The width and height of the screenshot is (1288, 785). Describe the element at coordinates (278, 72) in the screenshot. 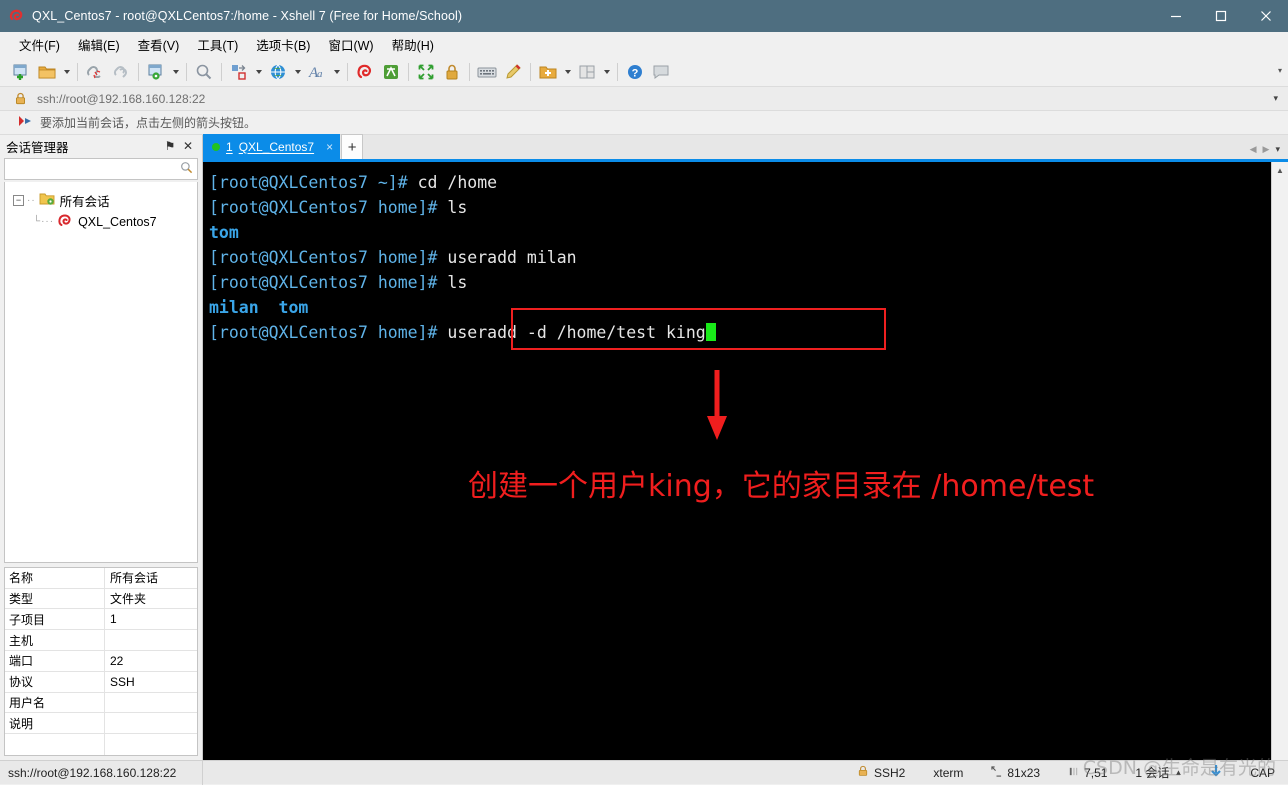

I see `web-browser-icon` at that location.